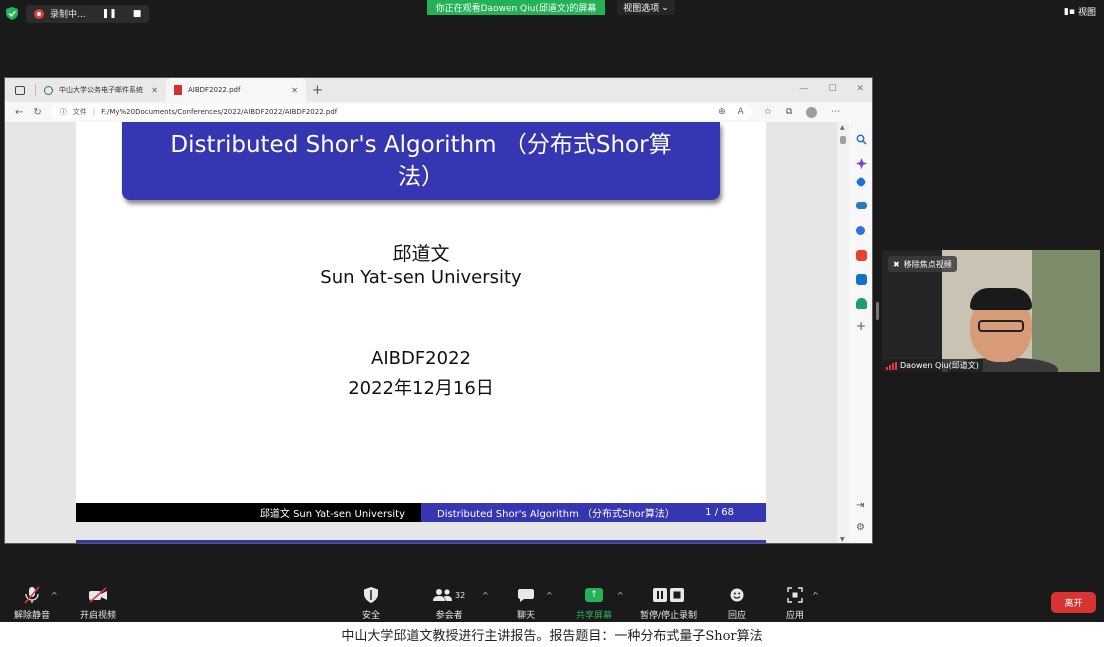  Describe the element at coordinates (922, 264) in the screenshot. I see `remove-spotlight-button: ✖ 移除焦点视频` at that location.